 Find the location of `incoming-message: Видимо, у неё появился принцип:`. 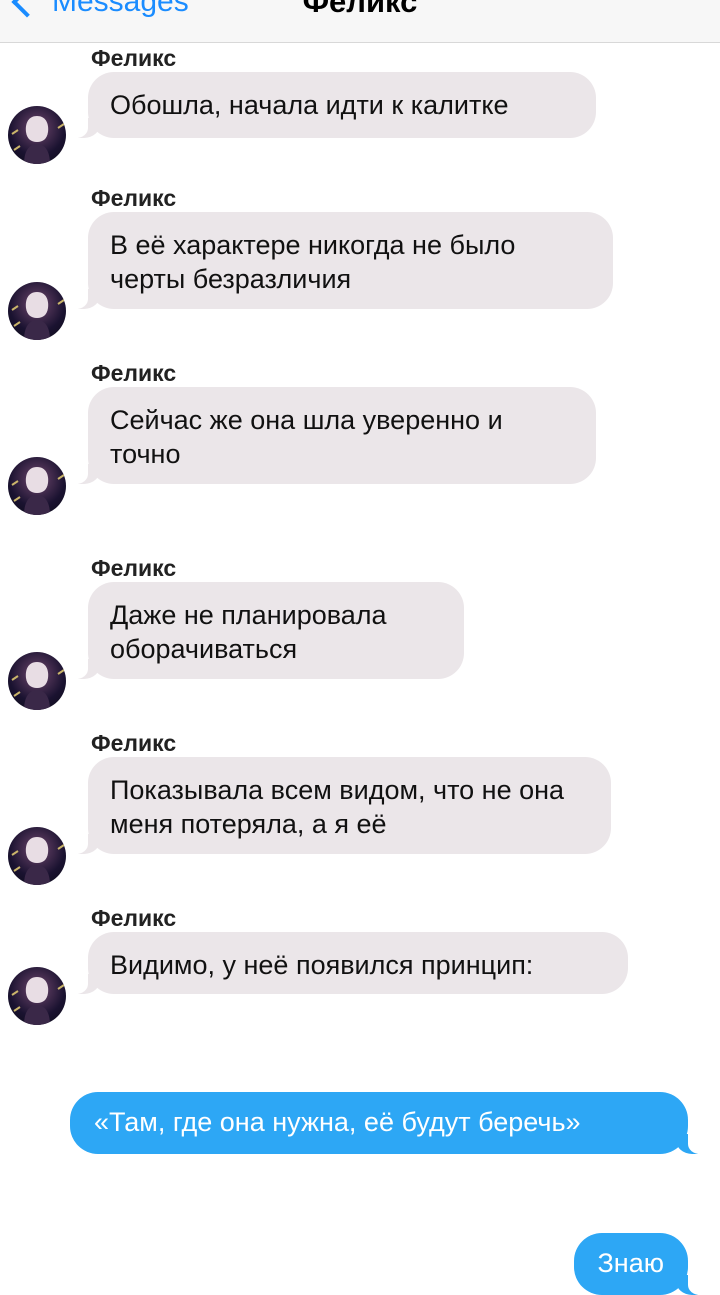

incoming-message: Видимо, у неё появился принцип: is located at coordinates (348, 963).